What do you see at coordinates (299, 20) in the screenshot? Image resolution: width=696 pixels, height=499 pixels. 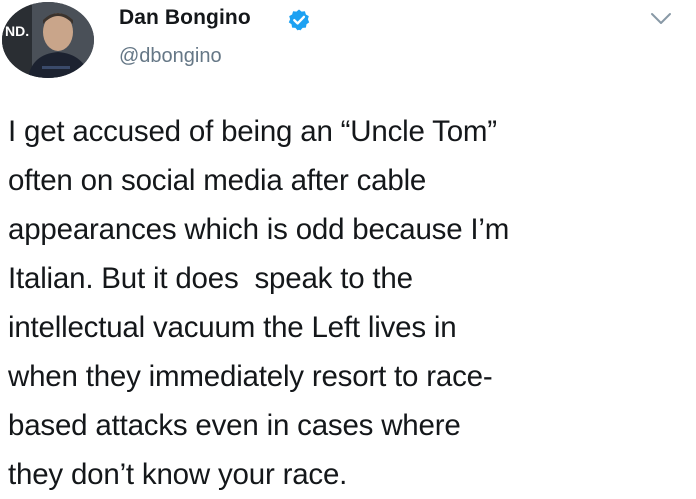 I see `verified-badge-icon` at bounding box center [299, 20].